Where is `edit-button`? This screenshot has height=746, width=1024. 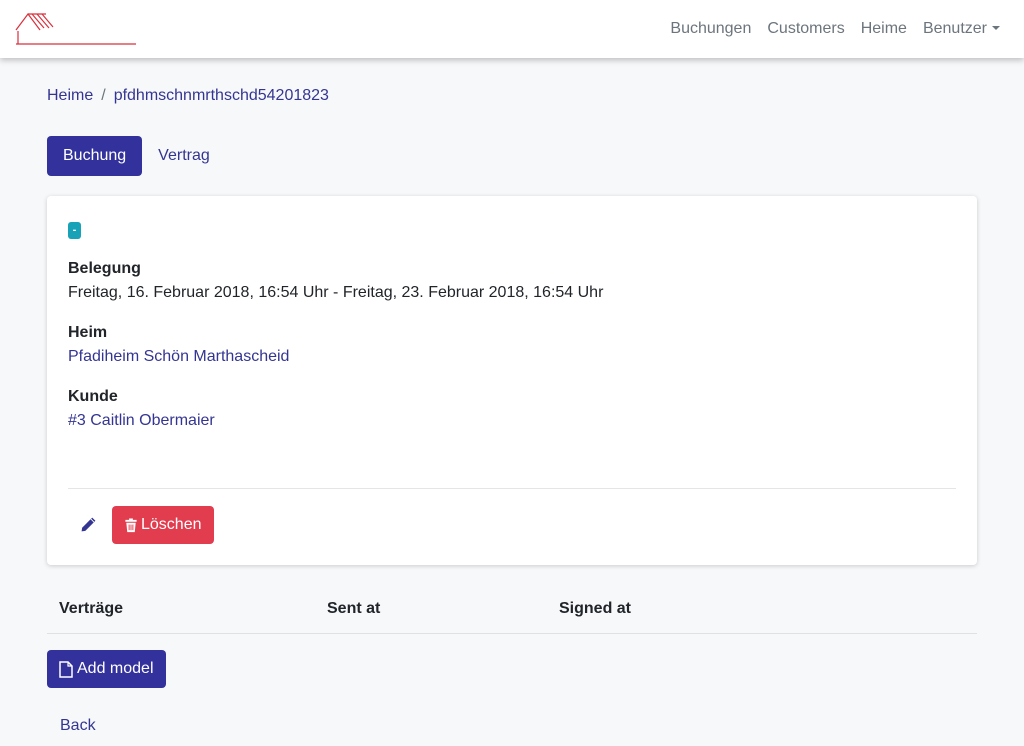
edit-button is located at coordinates (88, 524).